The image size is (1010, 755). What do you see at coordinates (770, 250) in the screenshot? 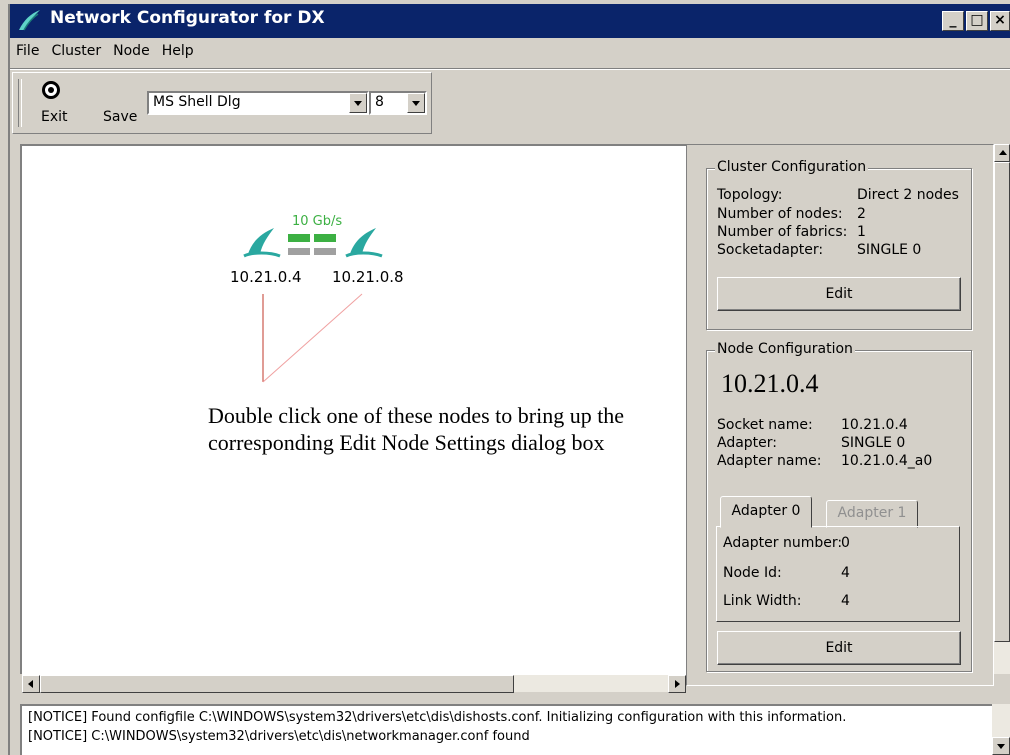
I see `socketadapter-label: Socketadapter:` at bounding box center [770, 250].